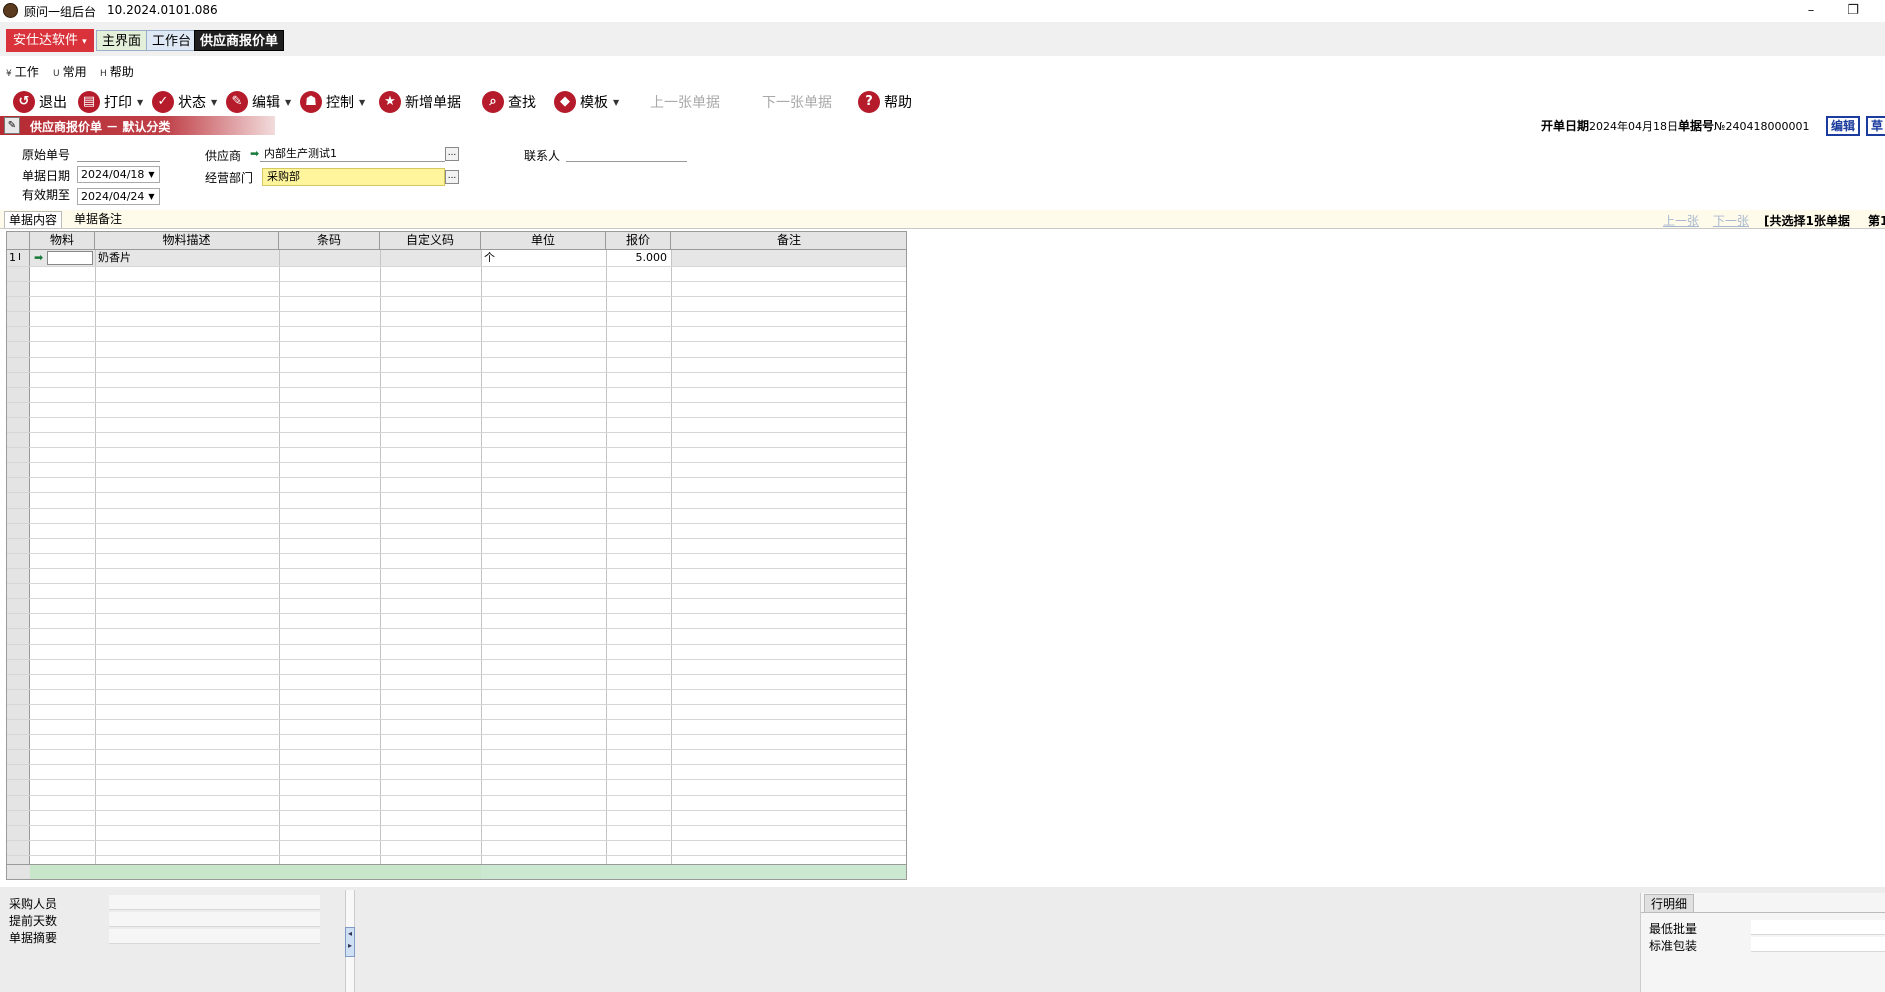  I want to click on col-header-custom-code: 自定义码, so click(430, 241).